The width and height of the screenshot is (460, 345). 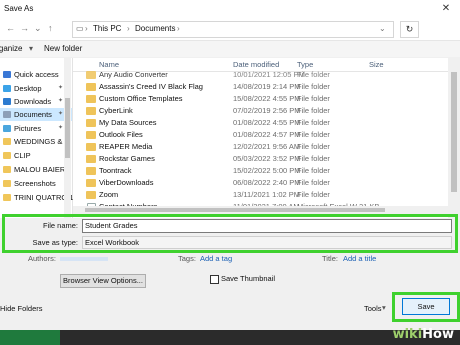 What do you see at coordinates (267, 226) in the screenshot?
I see `filename-input: Student Grades` at bounding box center [267, 226].